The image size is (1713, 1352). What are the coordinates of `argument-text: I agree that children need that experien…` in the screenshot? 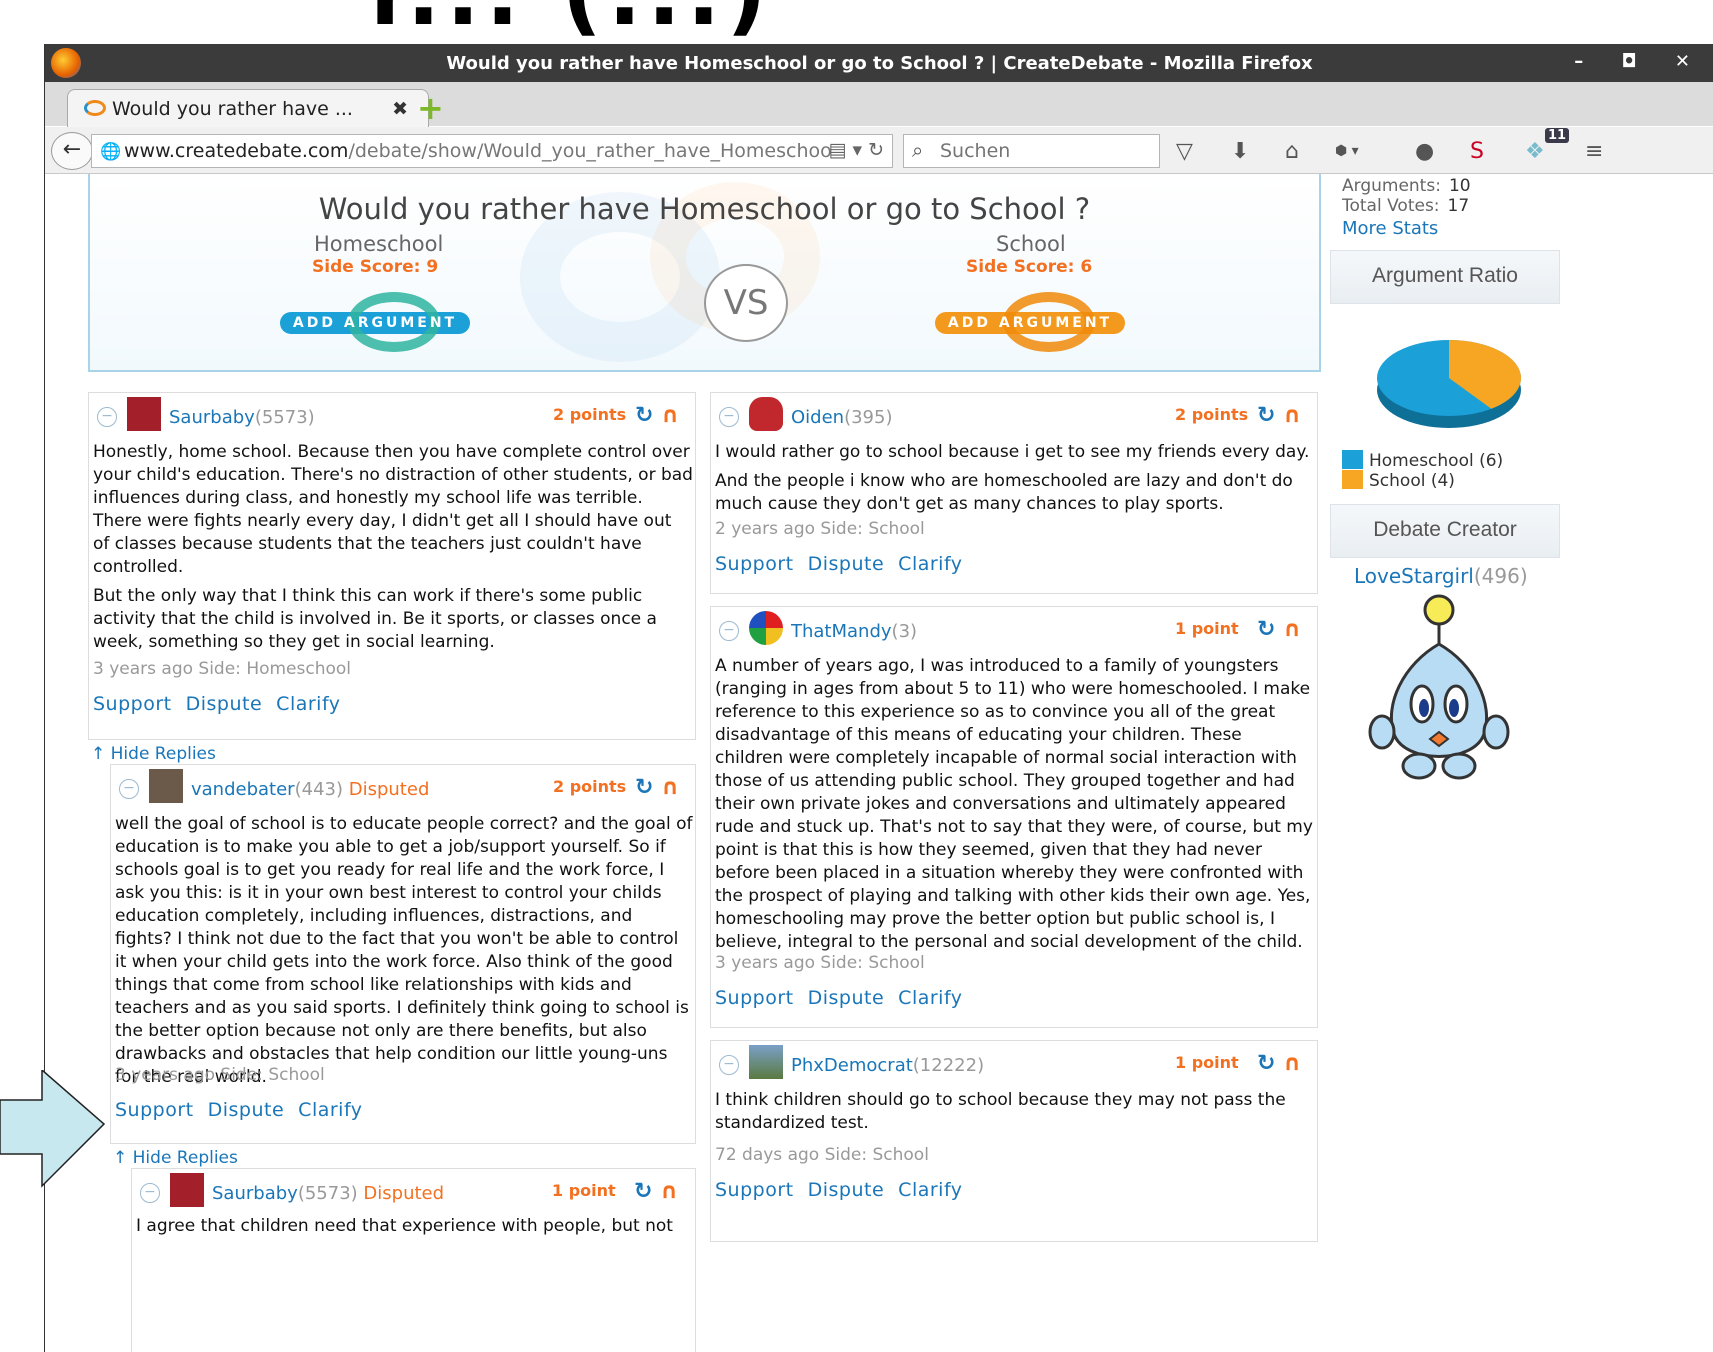 It's located at (404, 1226).